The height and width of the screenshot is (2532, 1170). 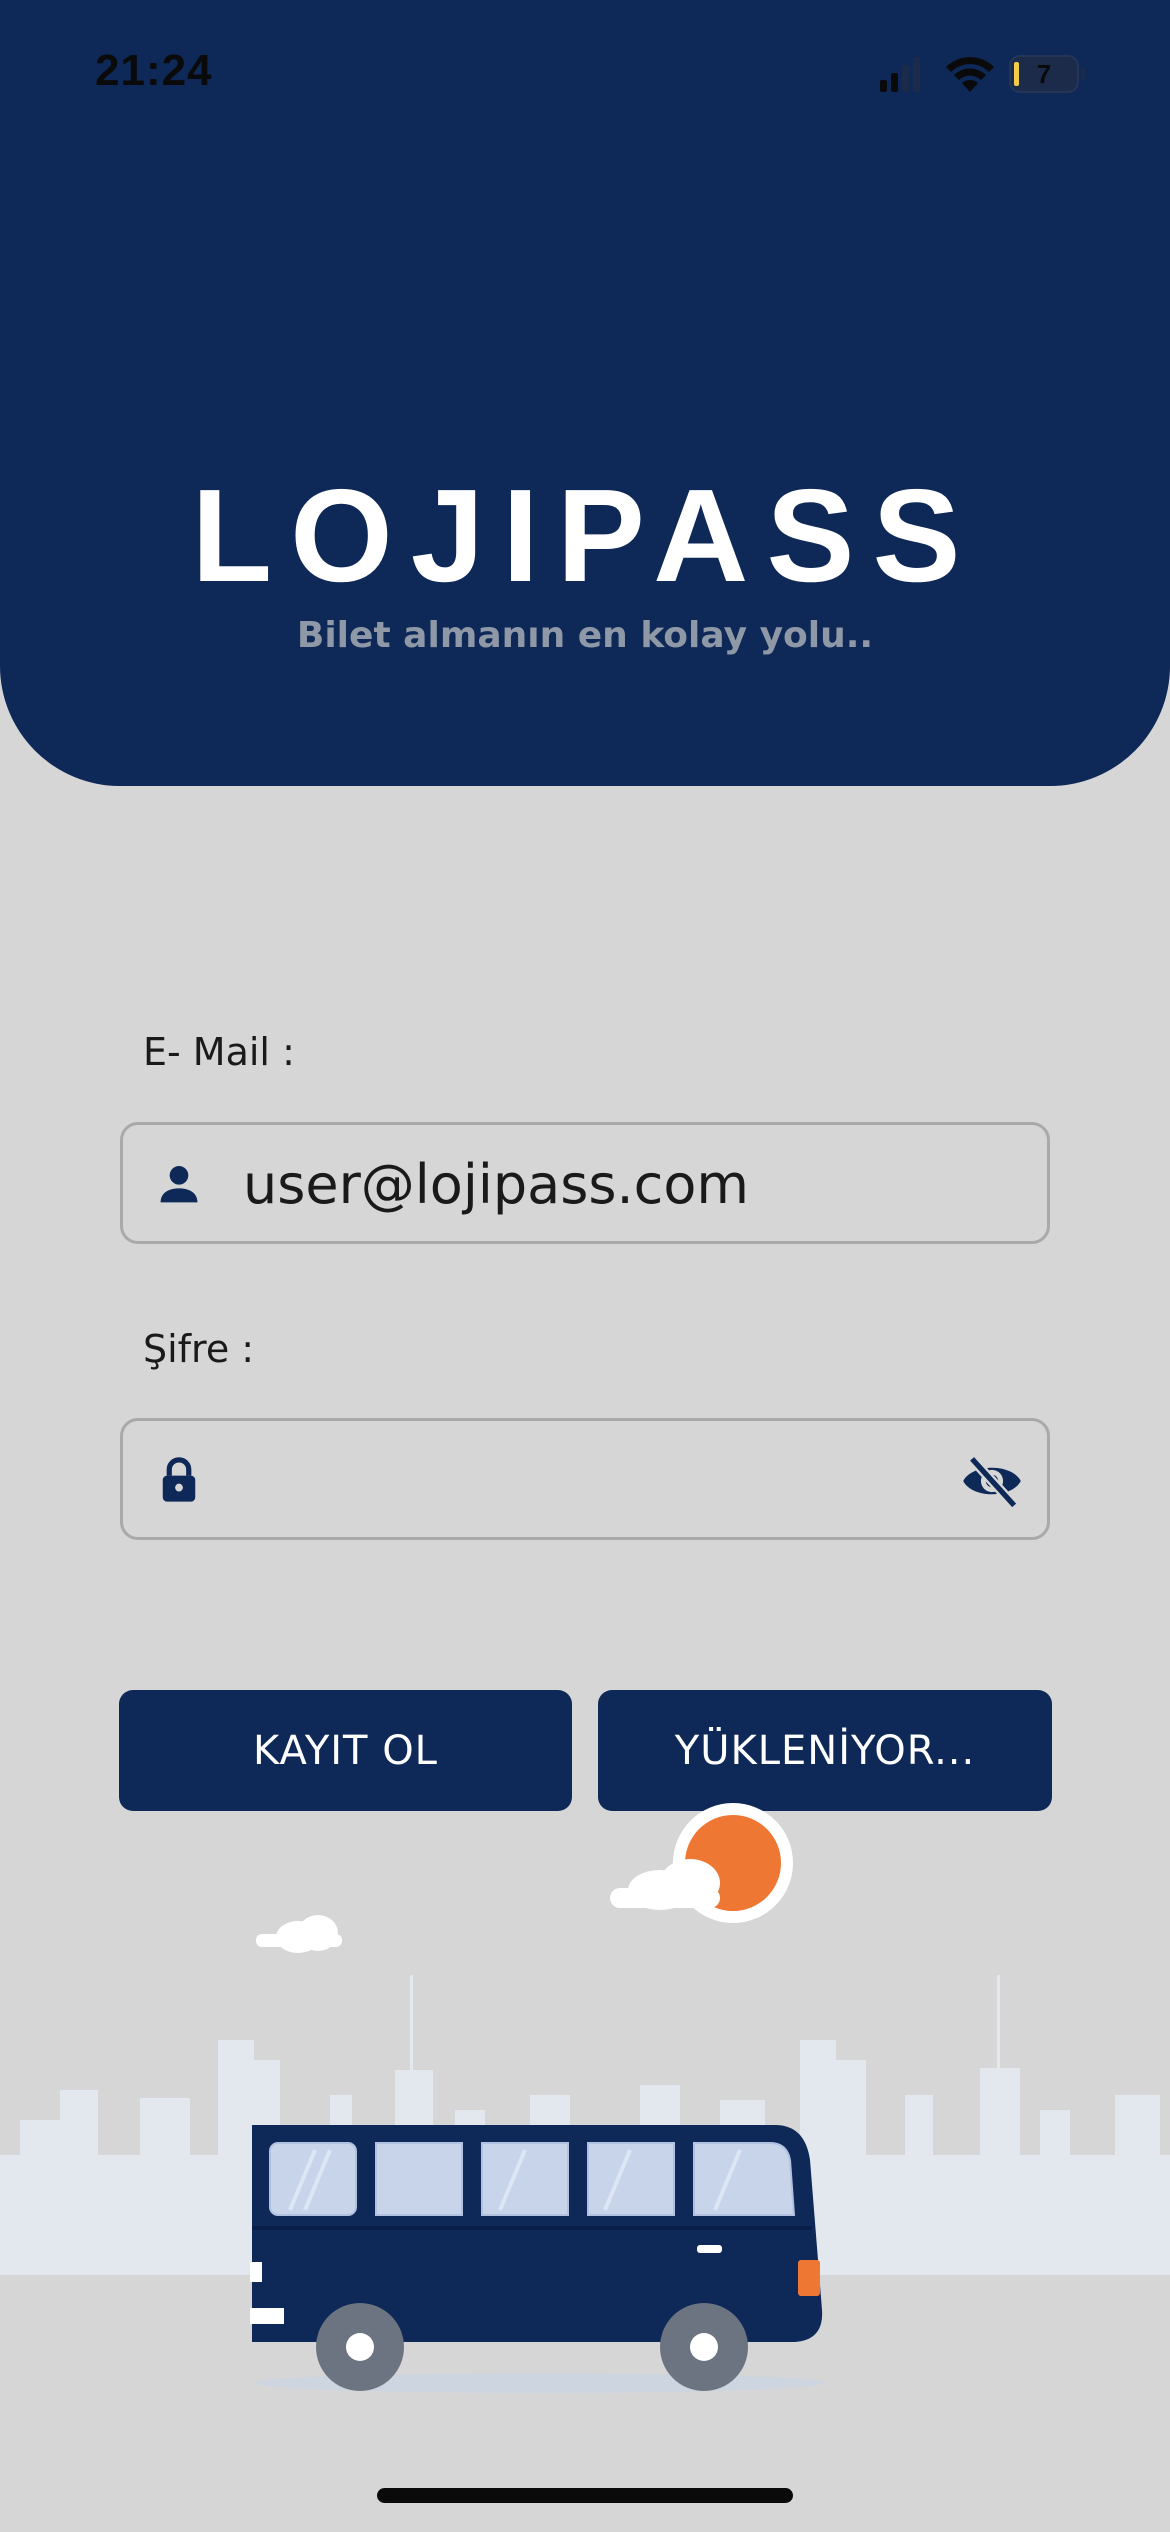 What do you see at coordinates (585, 535) in the screenshot?
I see `app-logo-title: LOJIPASS` at bounding box center [585, 535].